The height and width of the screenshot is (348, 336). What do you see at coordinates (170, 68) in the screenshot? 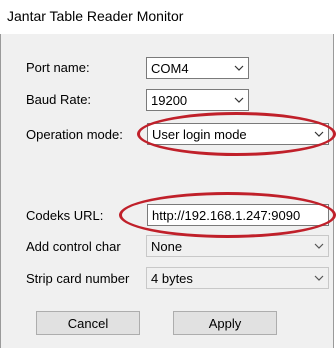
I see `port-name-value: COM4` at bounding box center [170, 68].